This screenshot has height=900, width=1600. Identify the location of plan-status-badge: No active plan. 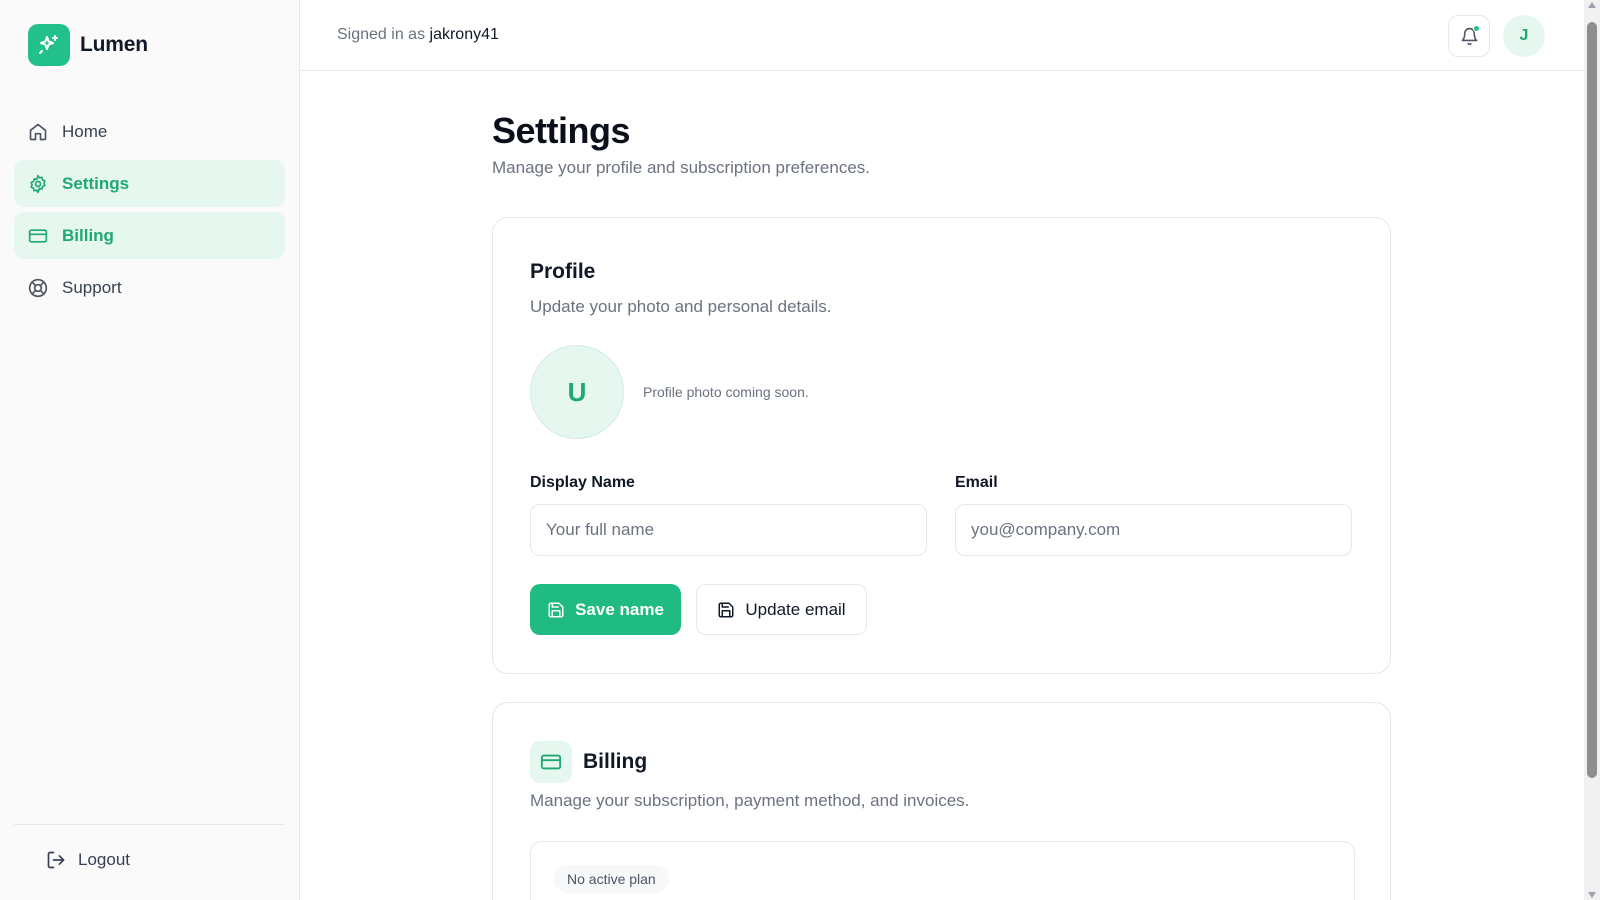
(611, 879).